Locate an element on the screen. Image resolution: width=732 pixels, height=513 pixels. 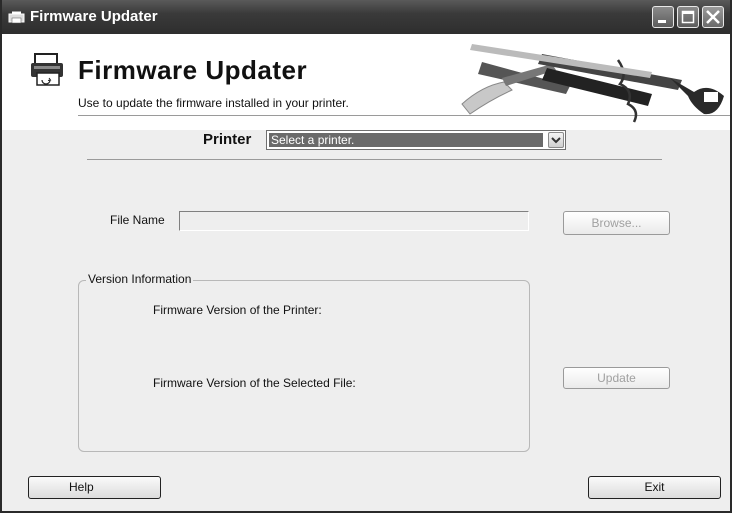
help-button: Help is located at coordinates (94, 487).